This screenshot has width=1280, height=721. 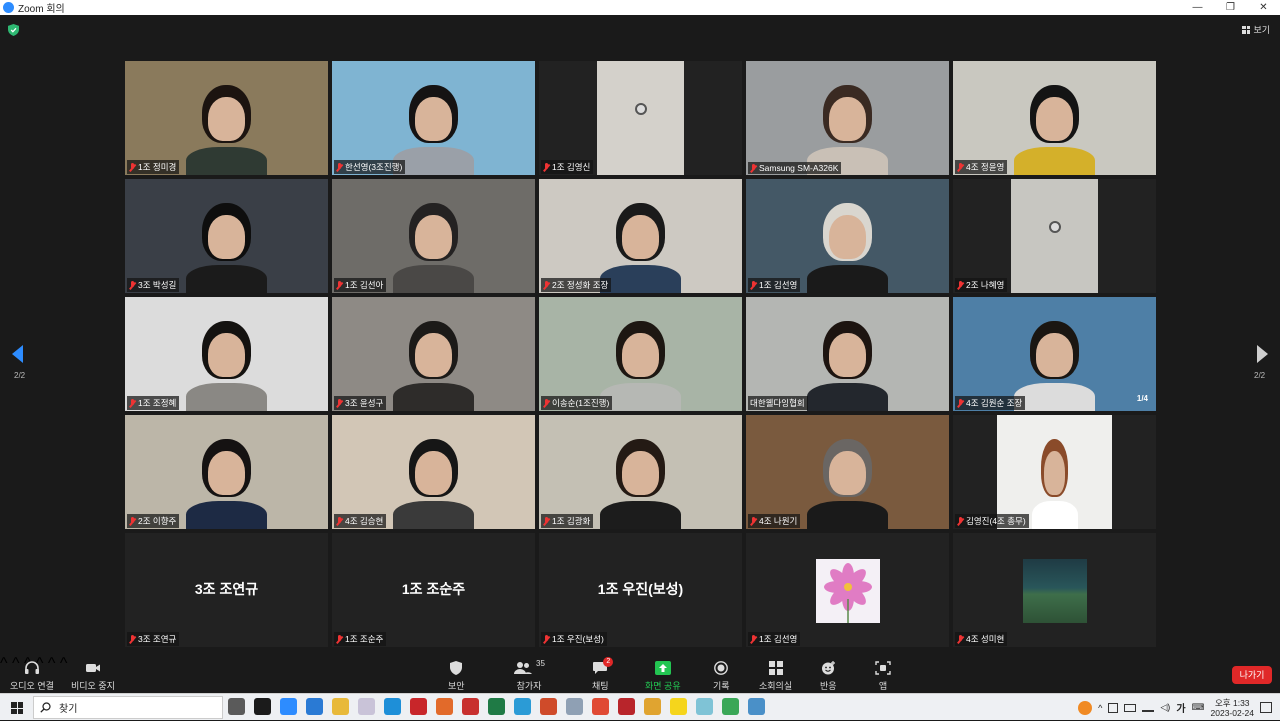 I want to click on participant-tile: 4조 정윤영, so click(x=1054, y=118).